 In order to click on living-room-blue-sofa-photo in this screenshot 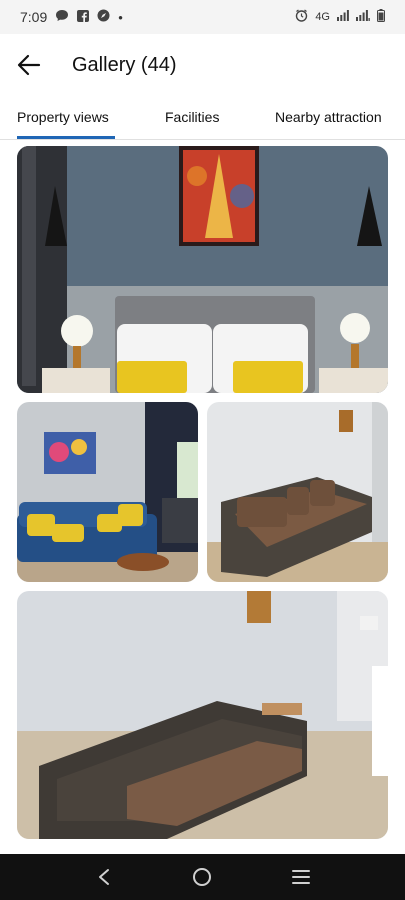, I will do `click(107, 492)`.